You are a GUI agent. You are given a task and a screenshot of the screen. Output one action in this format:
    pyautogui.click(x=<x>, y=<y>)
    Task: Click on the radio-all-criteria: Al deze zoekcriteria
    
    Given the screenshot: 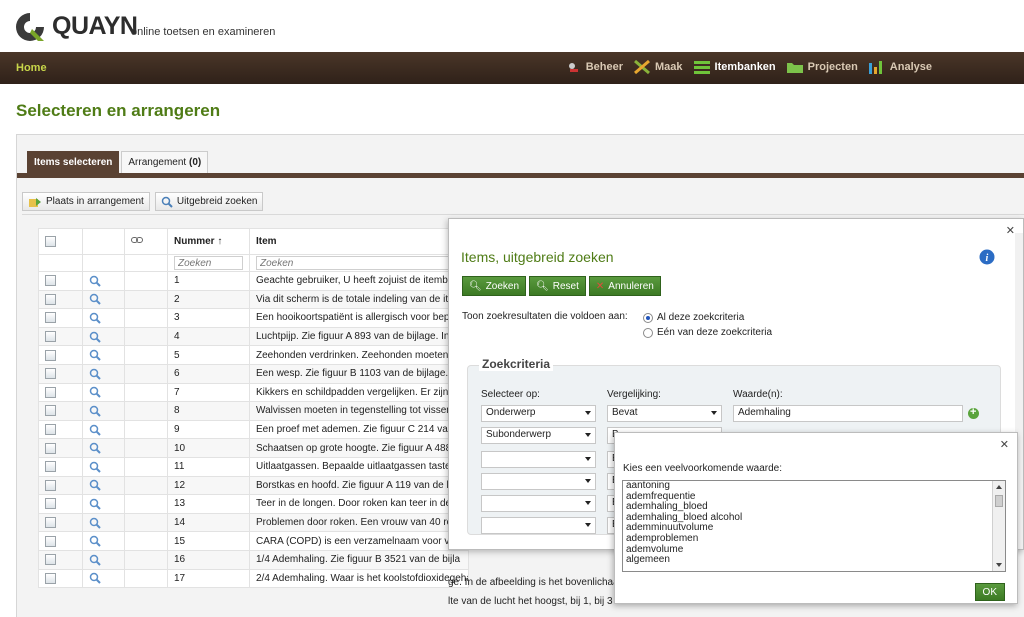 What is the action you would take?
    pyautogui.click(x=693, y=317)
    